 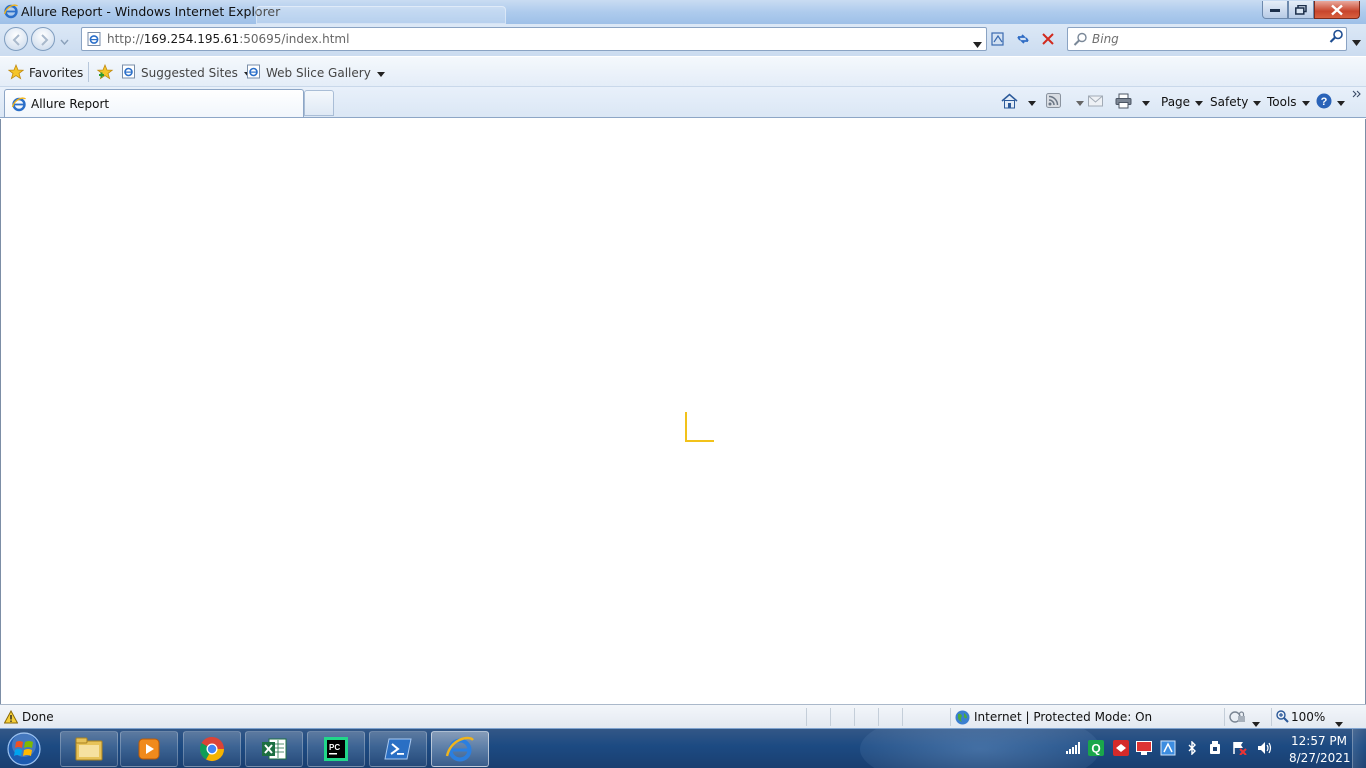 I want to click on start-button, so click(x=24, y=749).